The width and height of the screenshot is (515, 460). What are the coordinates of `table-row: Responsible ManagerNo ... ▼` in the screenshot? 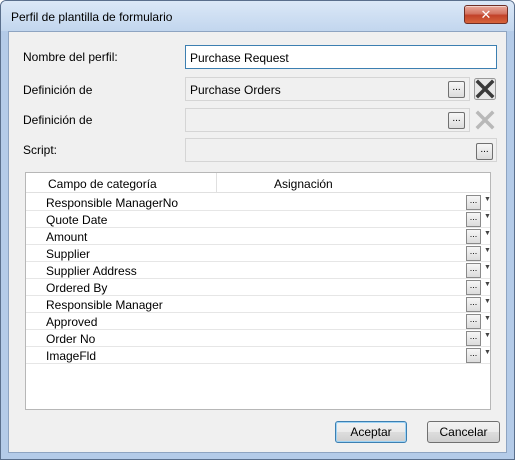 It's located at (258, 202).